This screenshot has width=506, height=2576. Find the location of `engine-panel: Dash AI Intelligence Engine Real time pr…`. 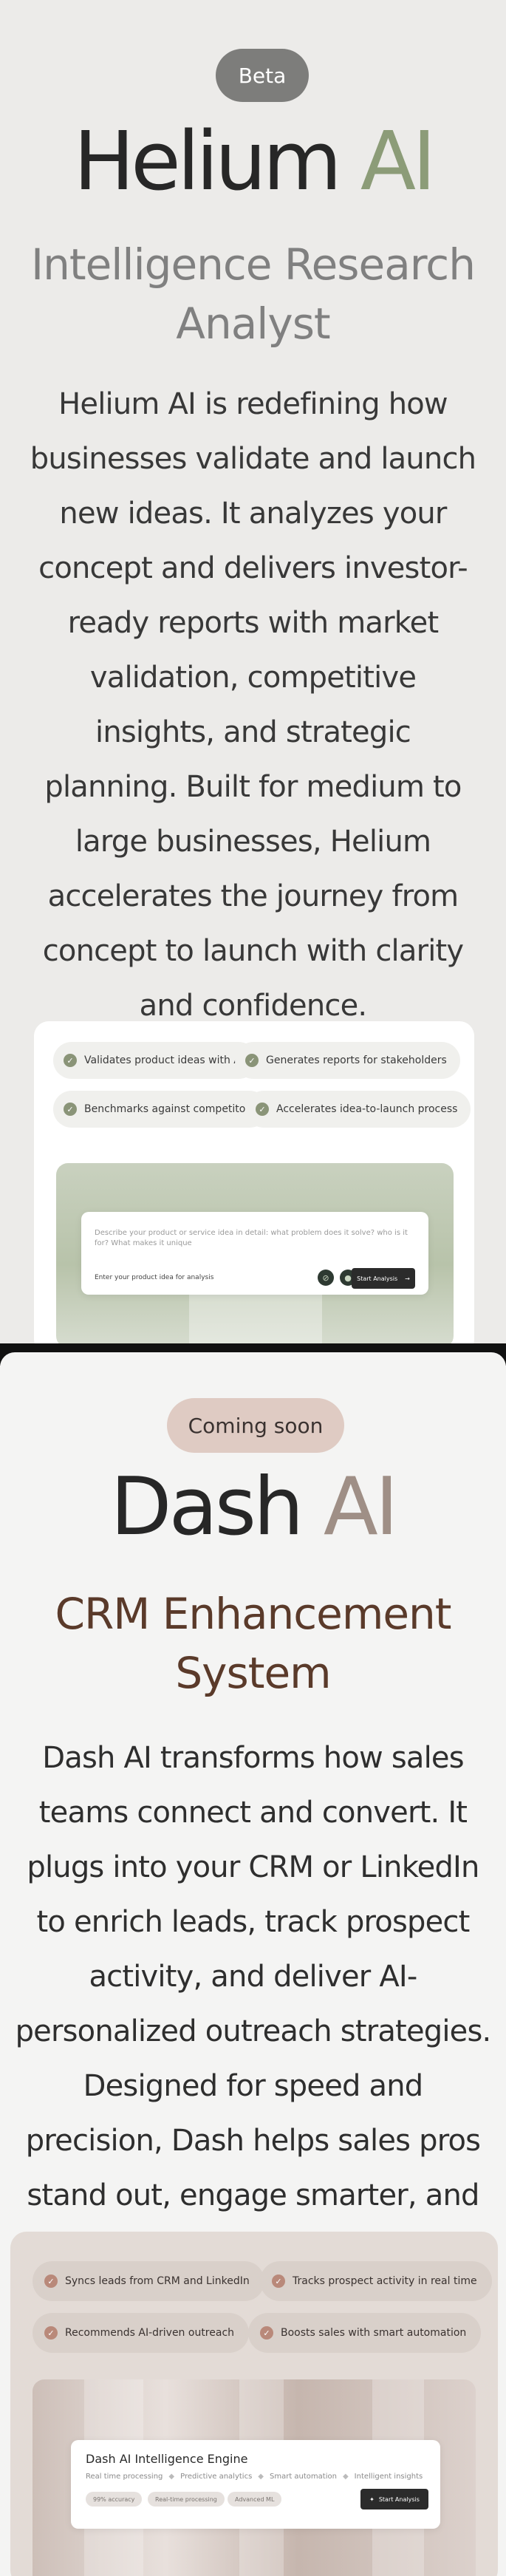

engine-panel: Dash AI Intelligence Engine Real time pr… is located at coordinates (255, 2484).